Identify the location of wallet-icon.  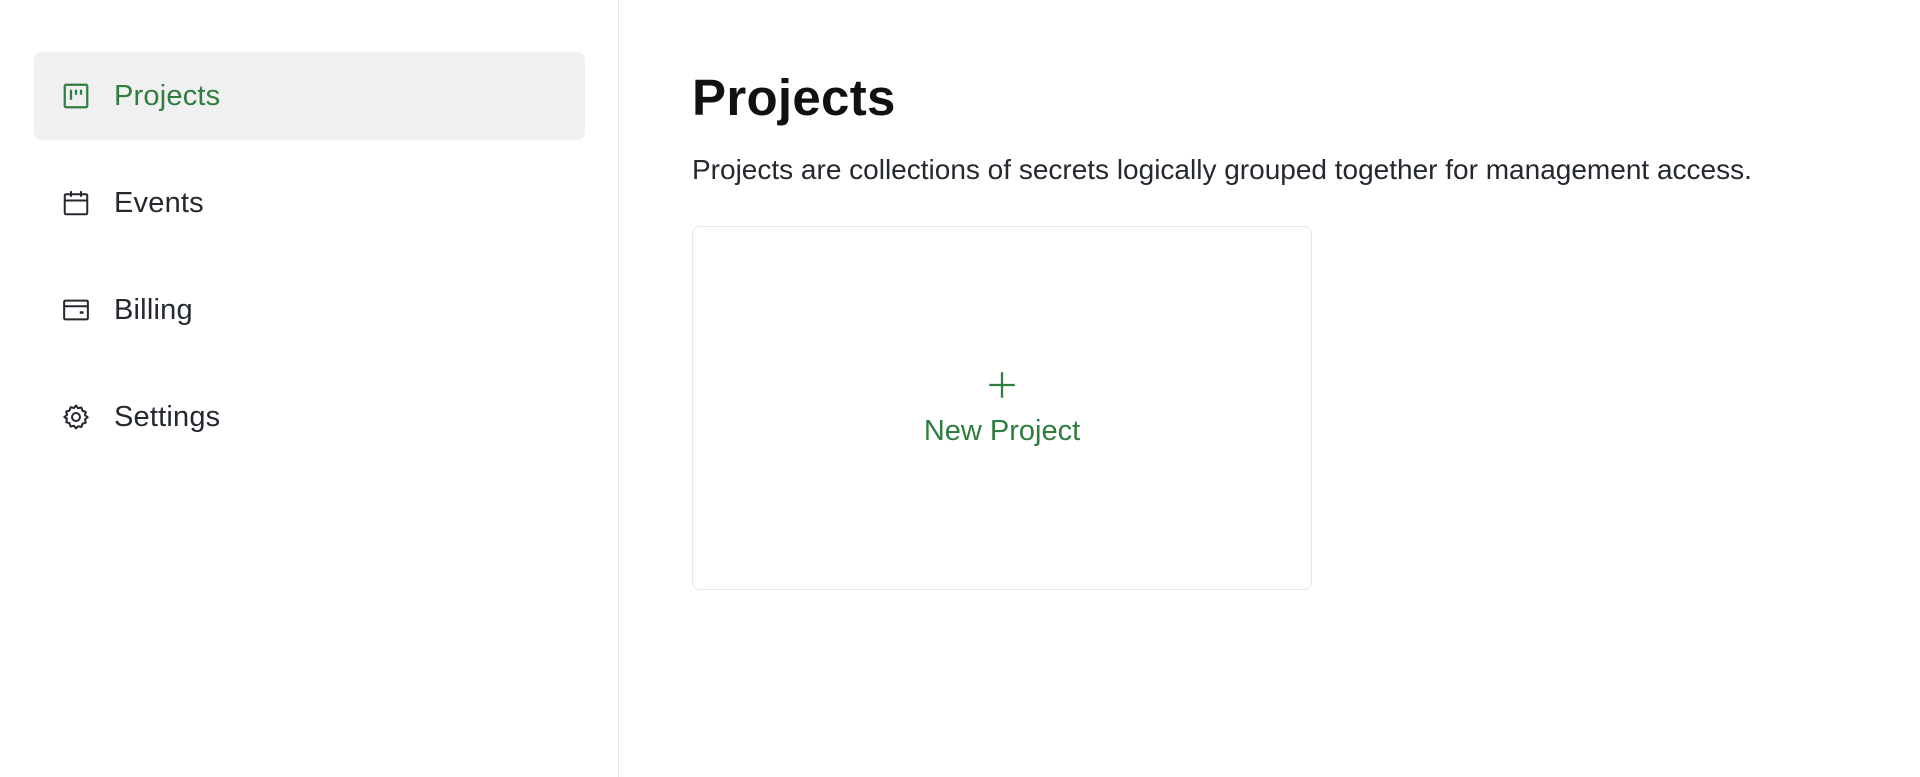
(76, 310).